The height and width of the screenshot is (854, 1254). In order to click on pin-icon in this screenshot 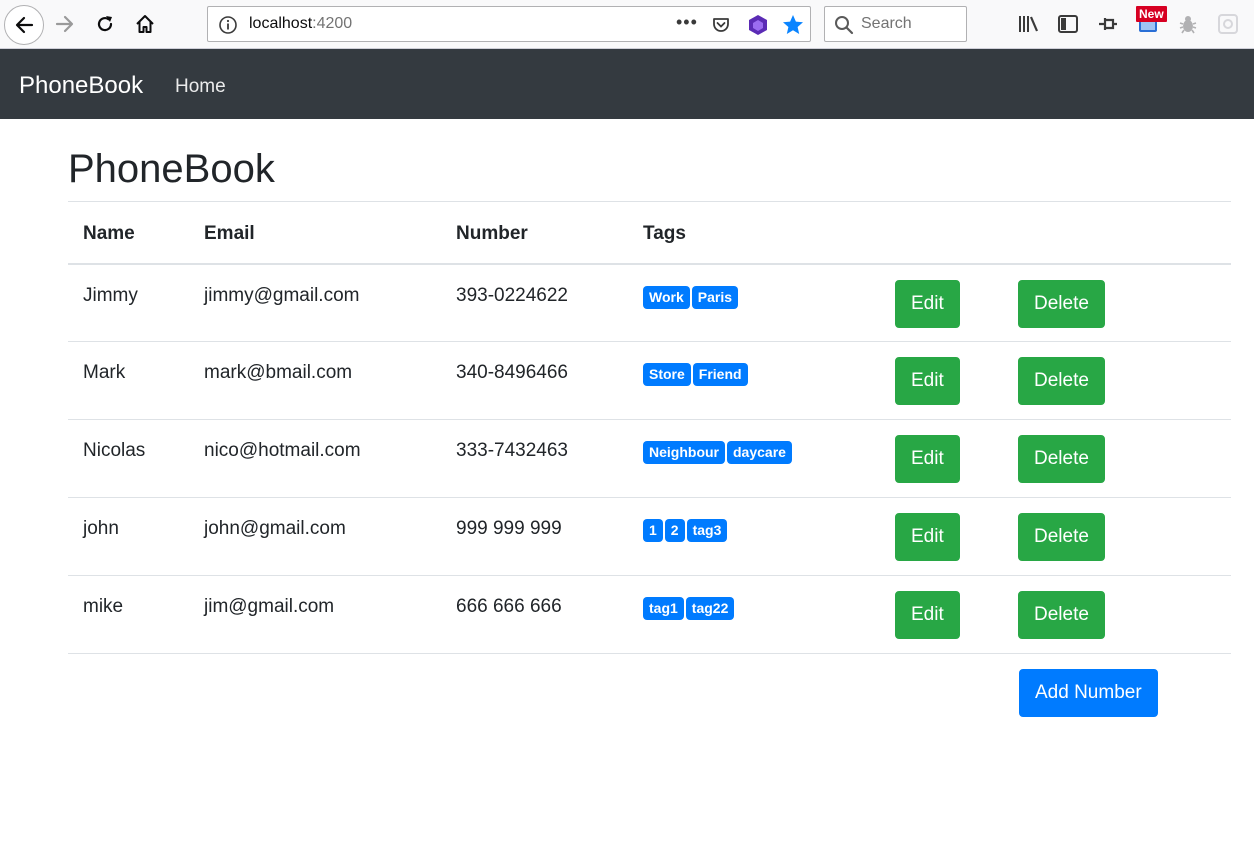, I will do `click(1108, 24)`.